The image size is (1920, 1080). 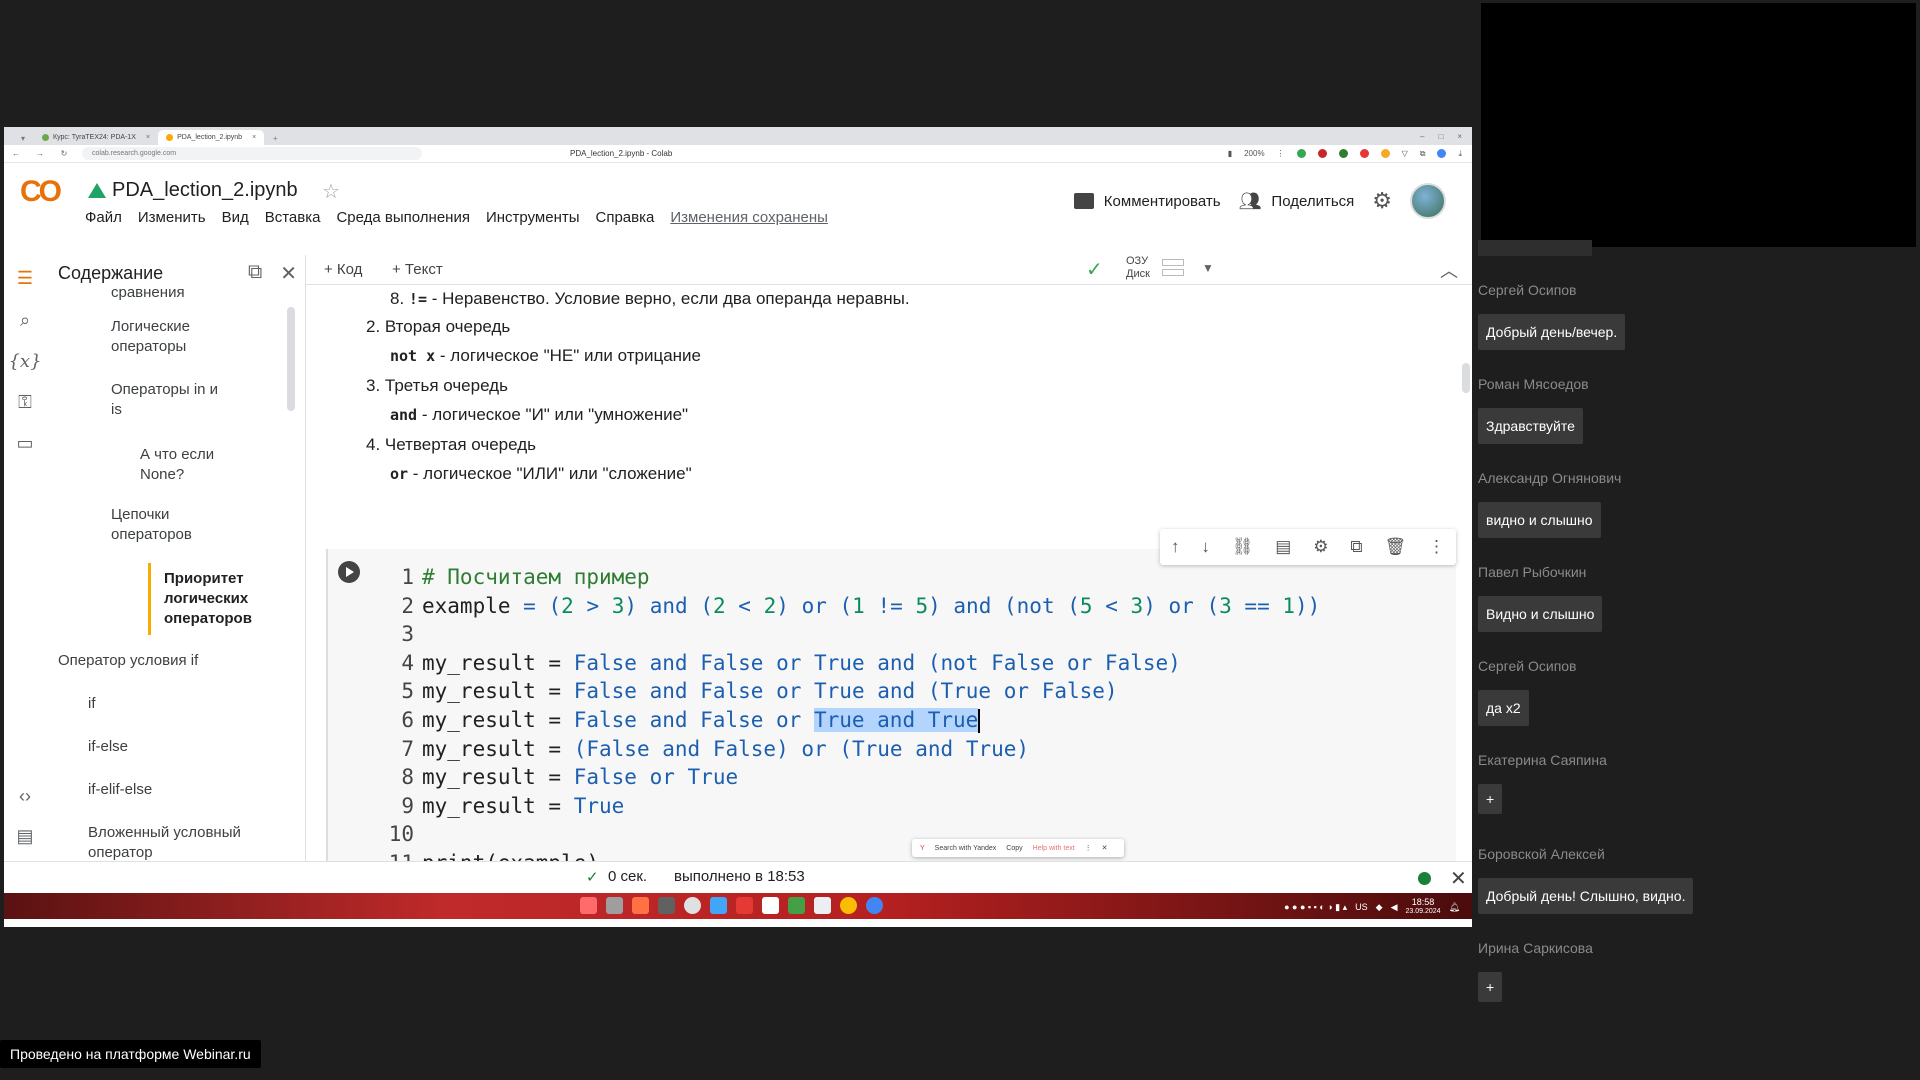 What do you see at coordinates (219, 599) in the screenshot?
I see `toc-item-active: Приоритет логических операторов` at bounding box center [219, 599].